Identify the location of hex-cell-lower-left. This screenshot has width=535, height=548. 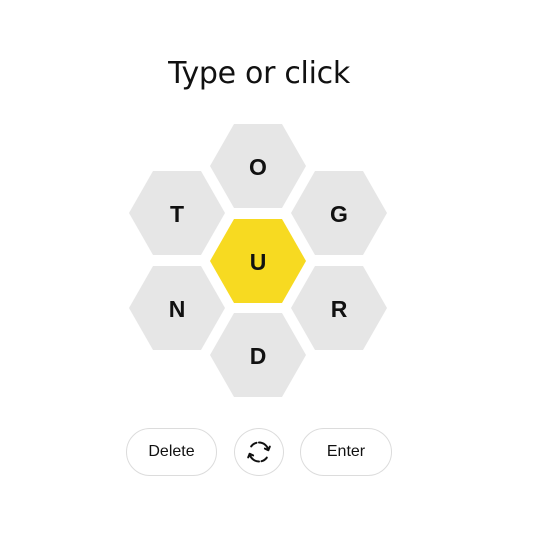
(177, 308).